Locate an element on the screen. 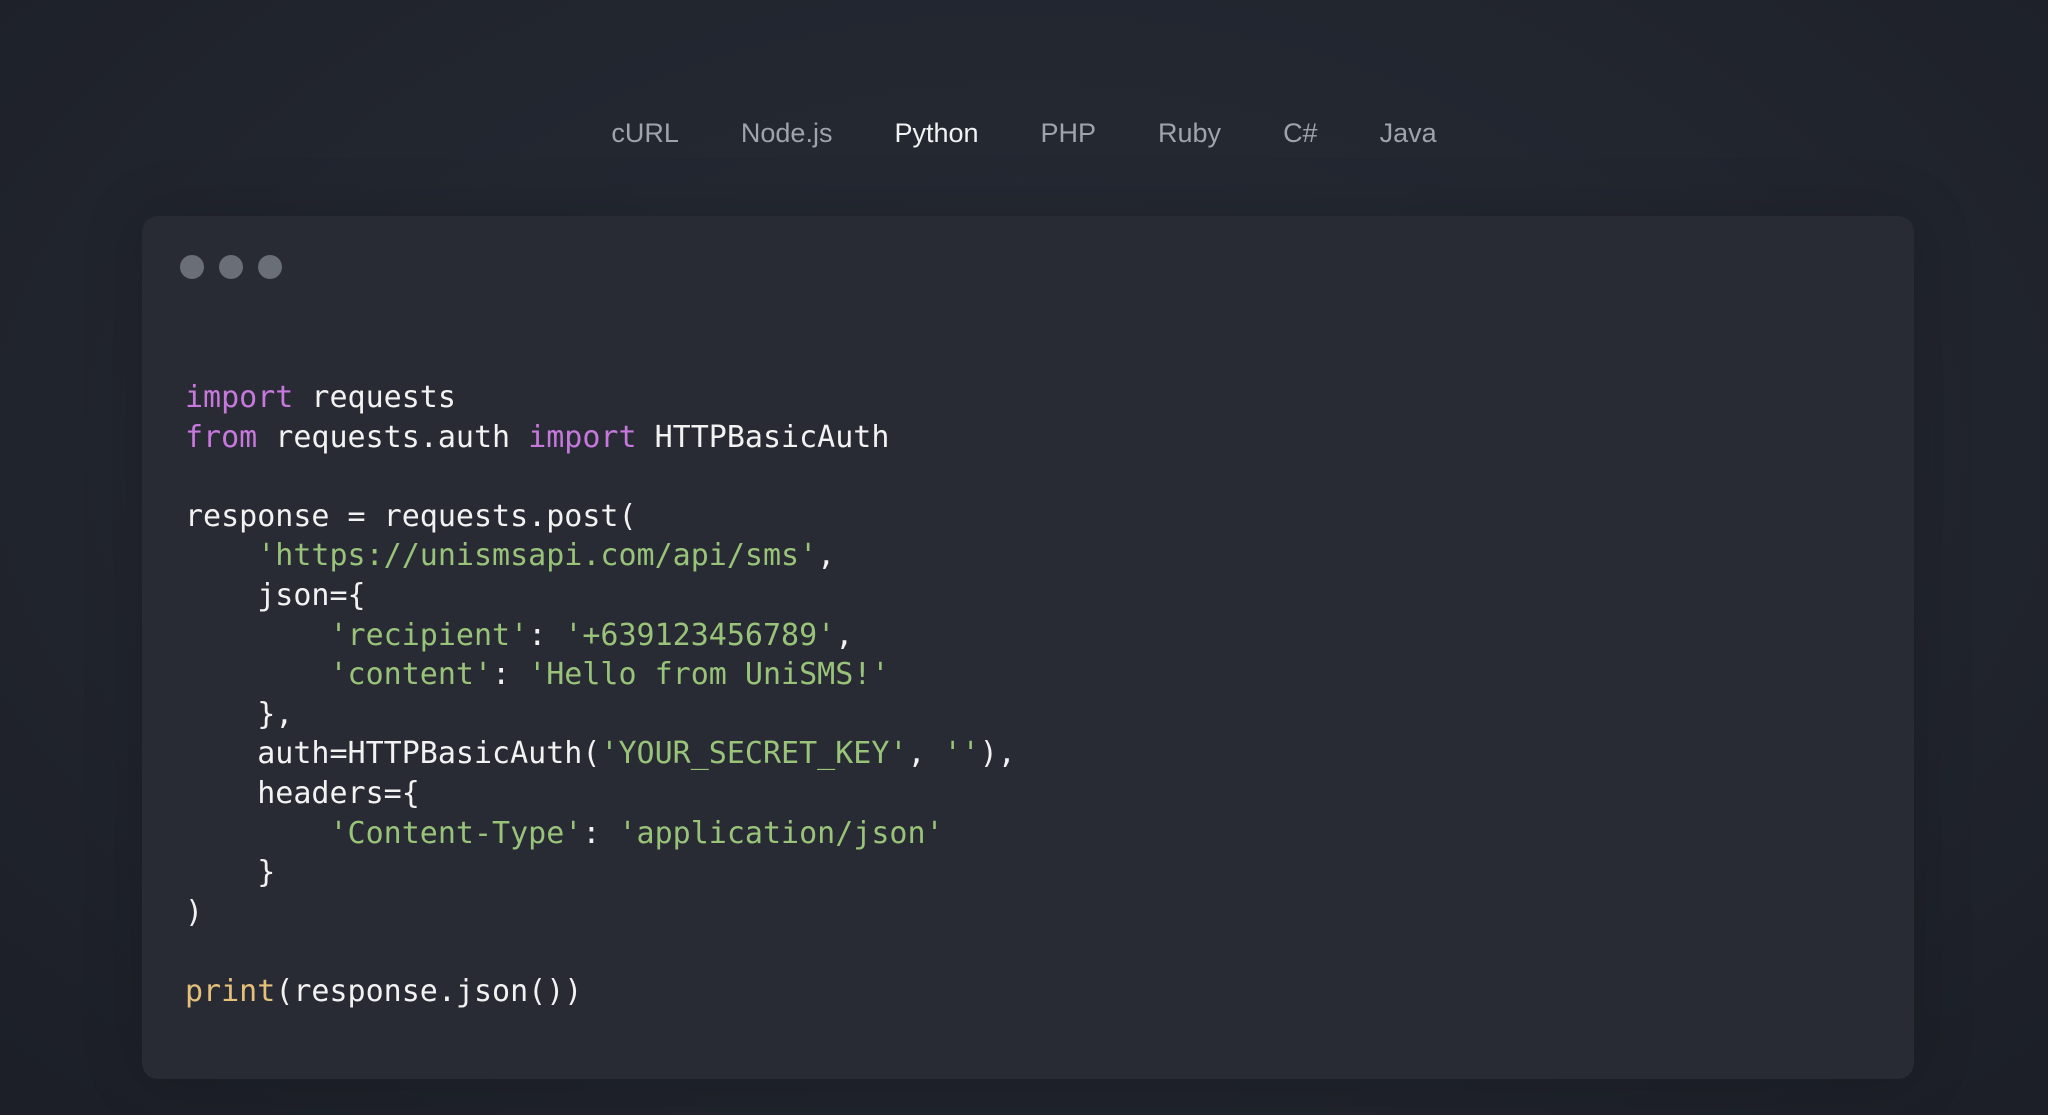 The image size is (2048, 1115). tab-ruby: Ruby is located at coordinates (1189, 133).